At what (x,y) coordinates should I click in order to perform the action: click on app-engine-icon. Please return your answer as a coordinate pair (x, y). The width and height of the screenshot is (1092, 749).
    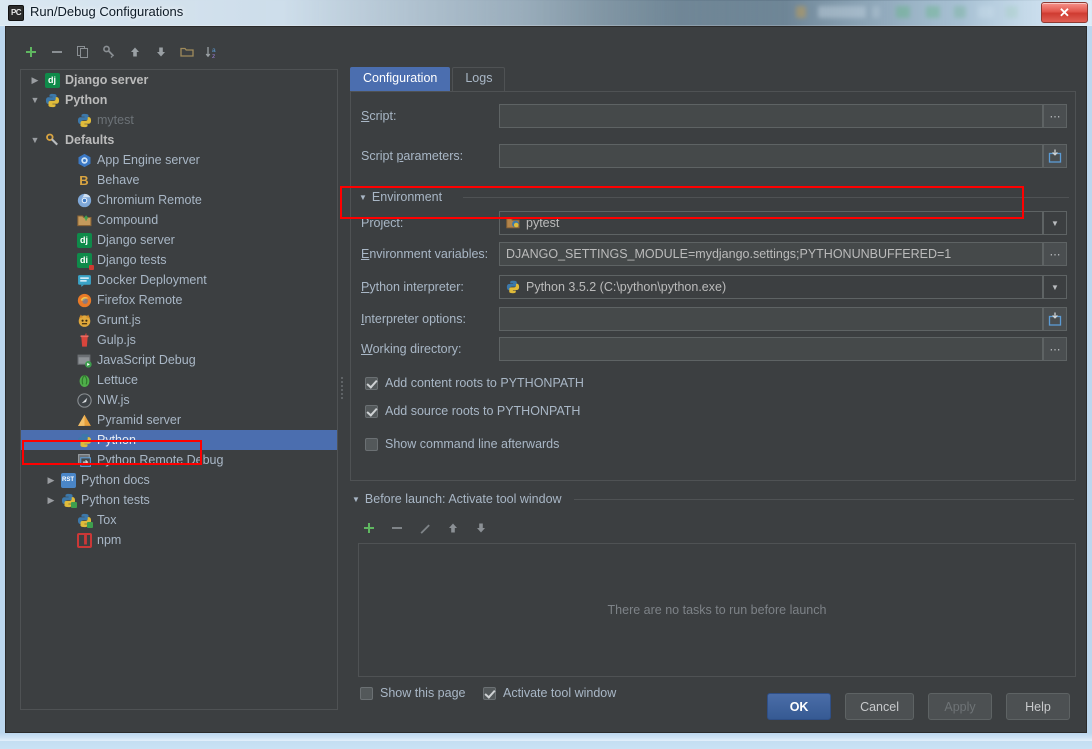
    Looking at the image, I should click on (84, 160).